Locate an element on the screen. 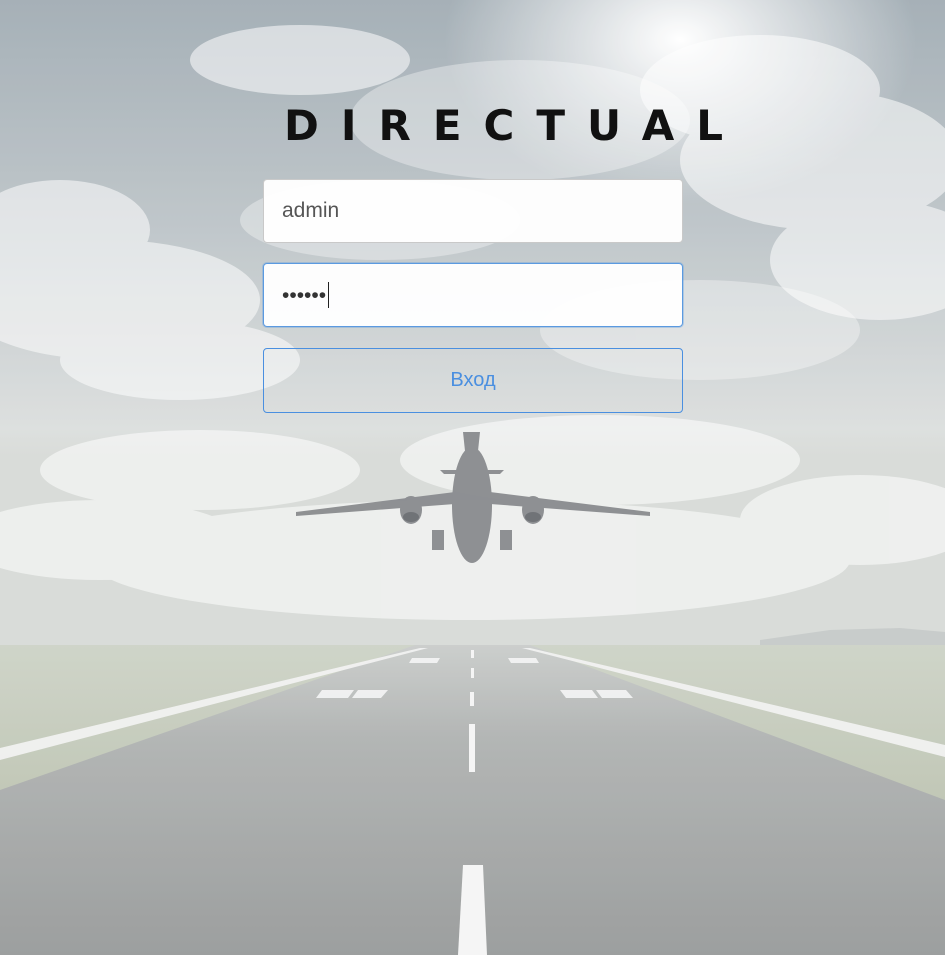 This screenshot has width=945, height=955. password-input: •••••• is located at coordinates (473, 295).